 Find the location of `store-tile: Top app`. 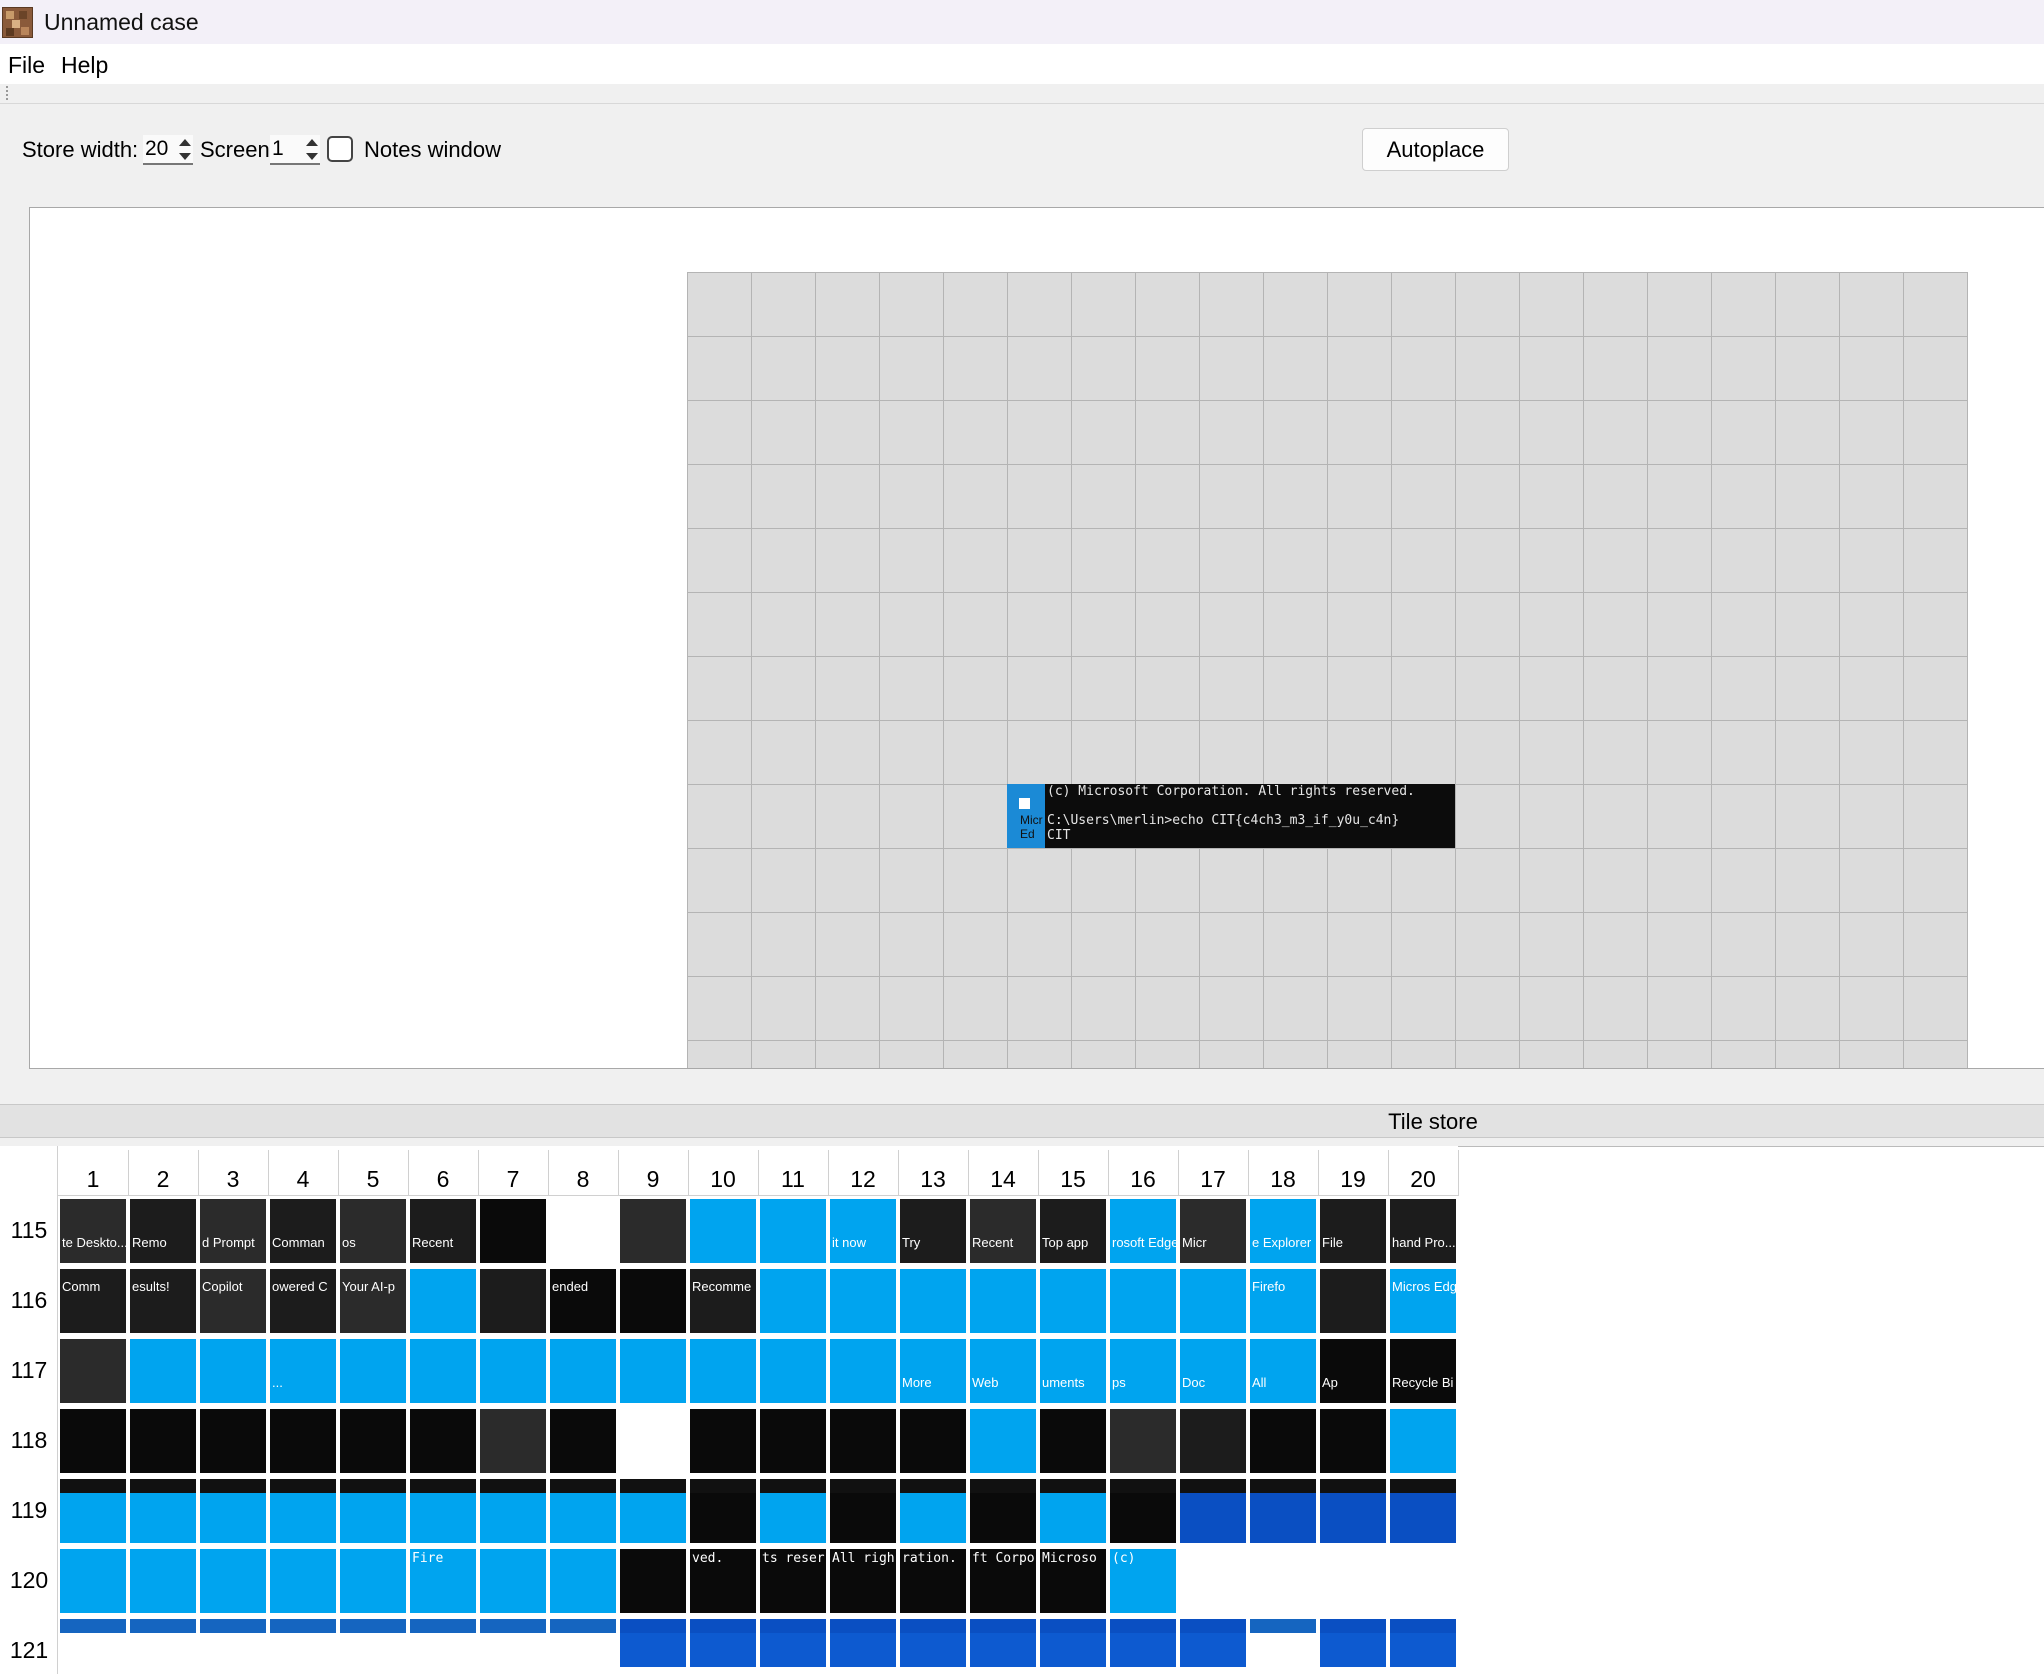

store-tile: Top app is located at coordinates (1073, 1231).